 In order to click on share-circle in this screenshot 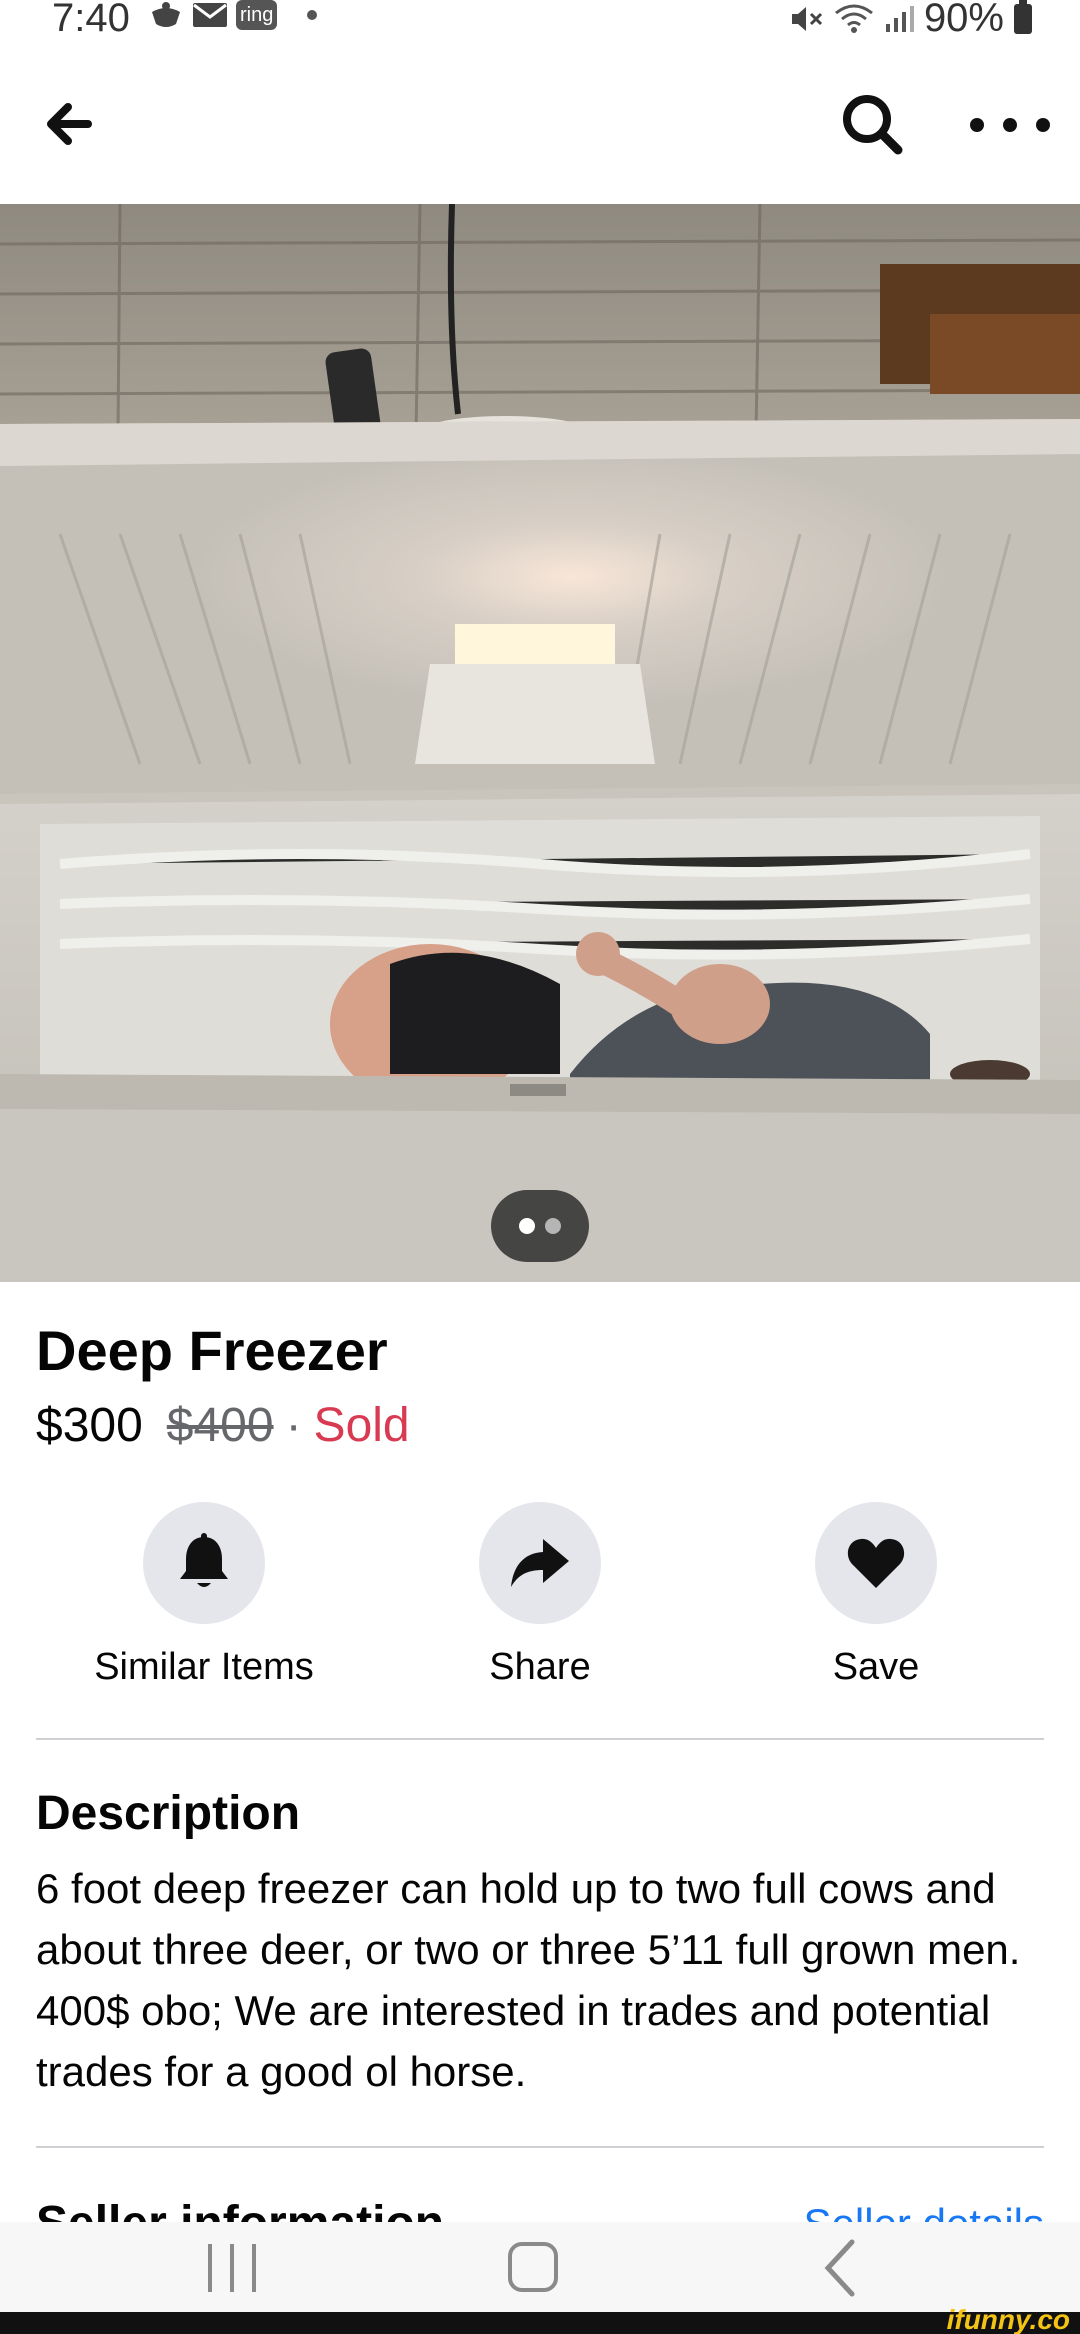, I will do `click(540, 1563)`.